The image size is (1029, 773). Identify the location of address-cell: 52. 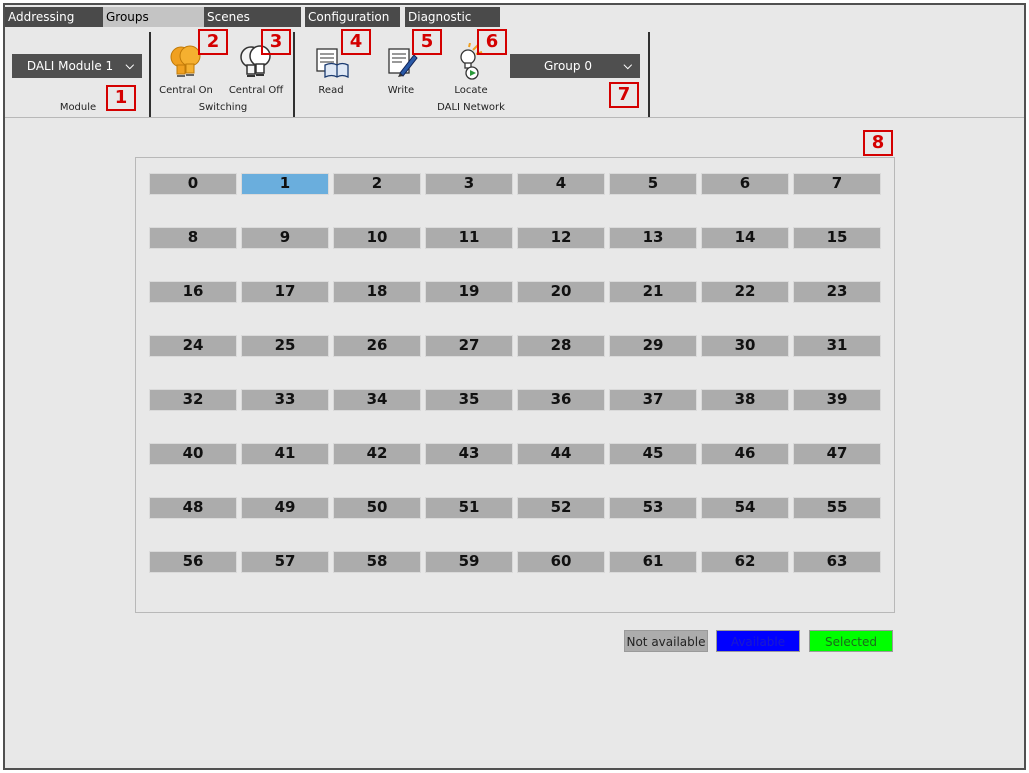
(561, 508).